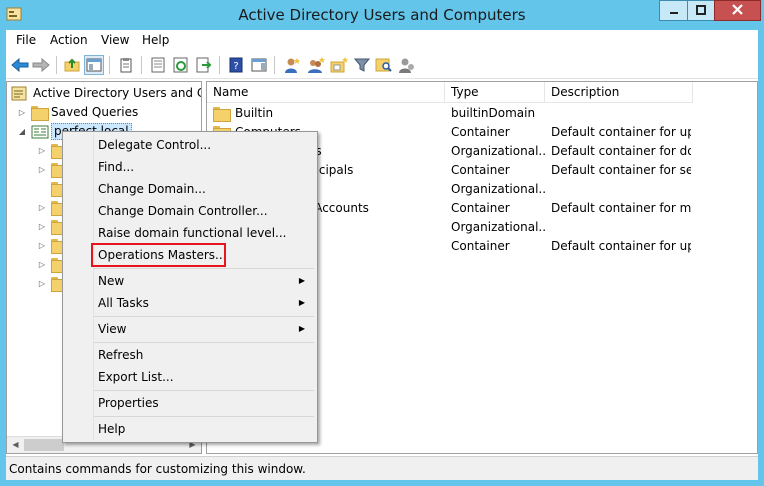 This screenshot has height=486, width=764. What do you see at coordinates (155, 40) in the screenshot?
I see `menu-help: Help` at bounding box center [155, 40].